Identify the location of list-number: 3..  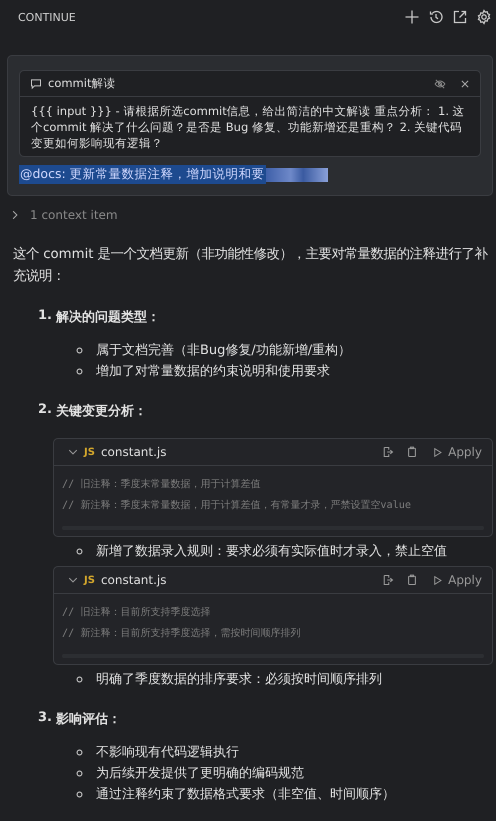
(45, 718).